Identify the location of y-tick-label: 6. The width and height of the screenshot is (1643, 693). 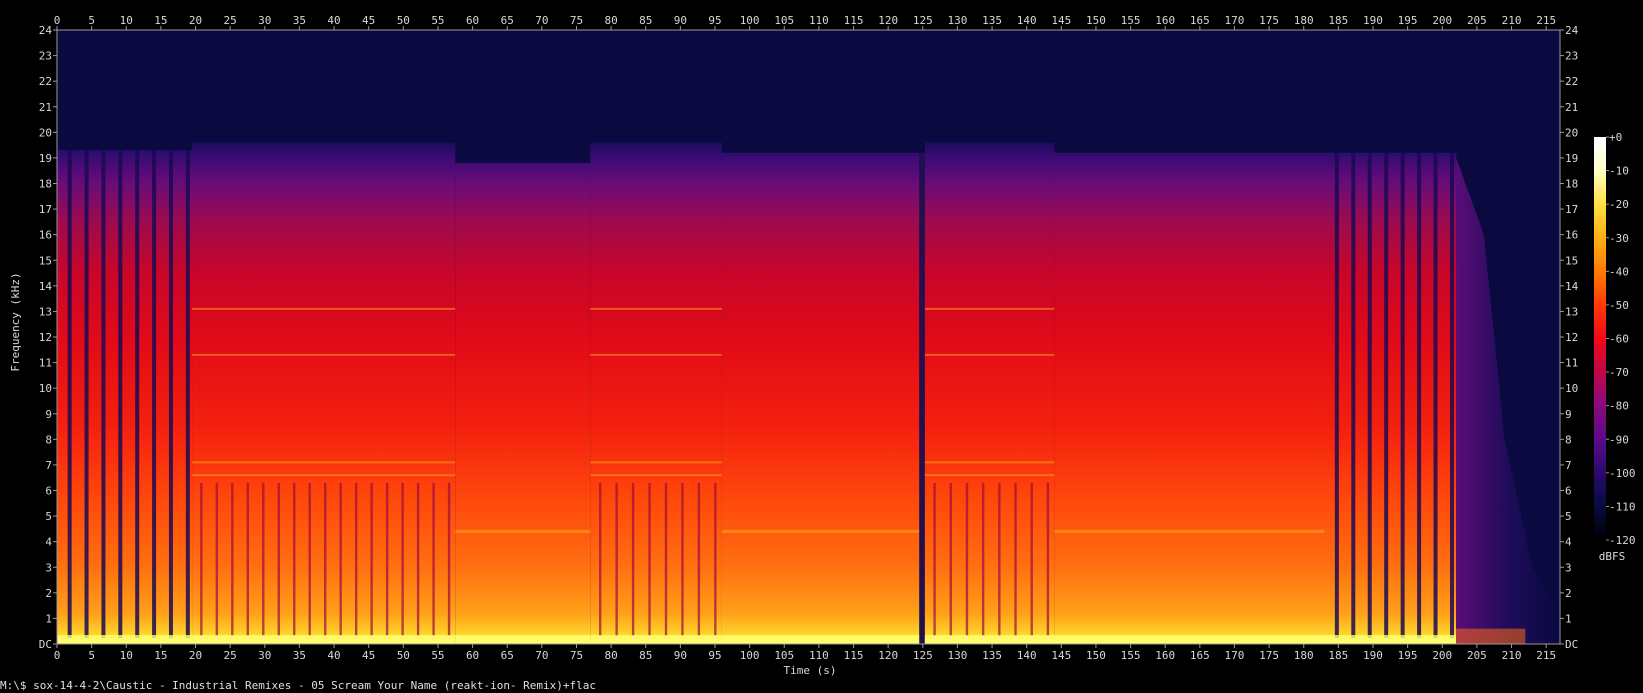
(48, 491).